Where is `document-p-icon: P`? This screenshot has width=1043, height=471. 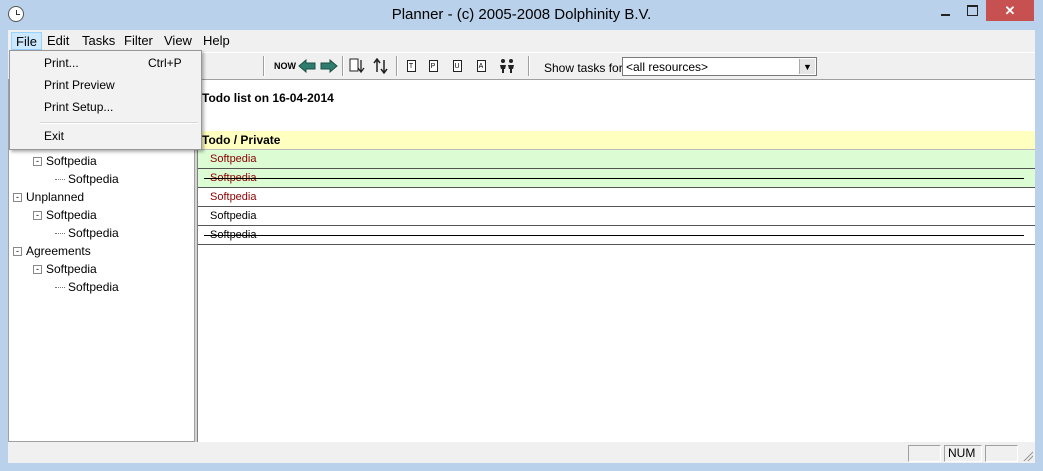 document-p-icon: P is located at coordinates (433, 66).